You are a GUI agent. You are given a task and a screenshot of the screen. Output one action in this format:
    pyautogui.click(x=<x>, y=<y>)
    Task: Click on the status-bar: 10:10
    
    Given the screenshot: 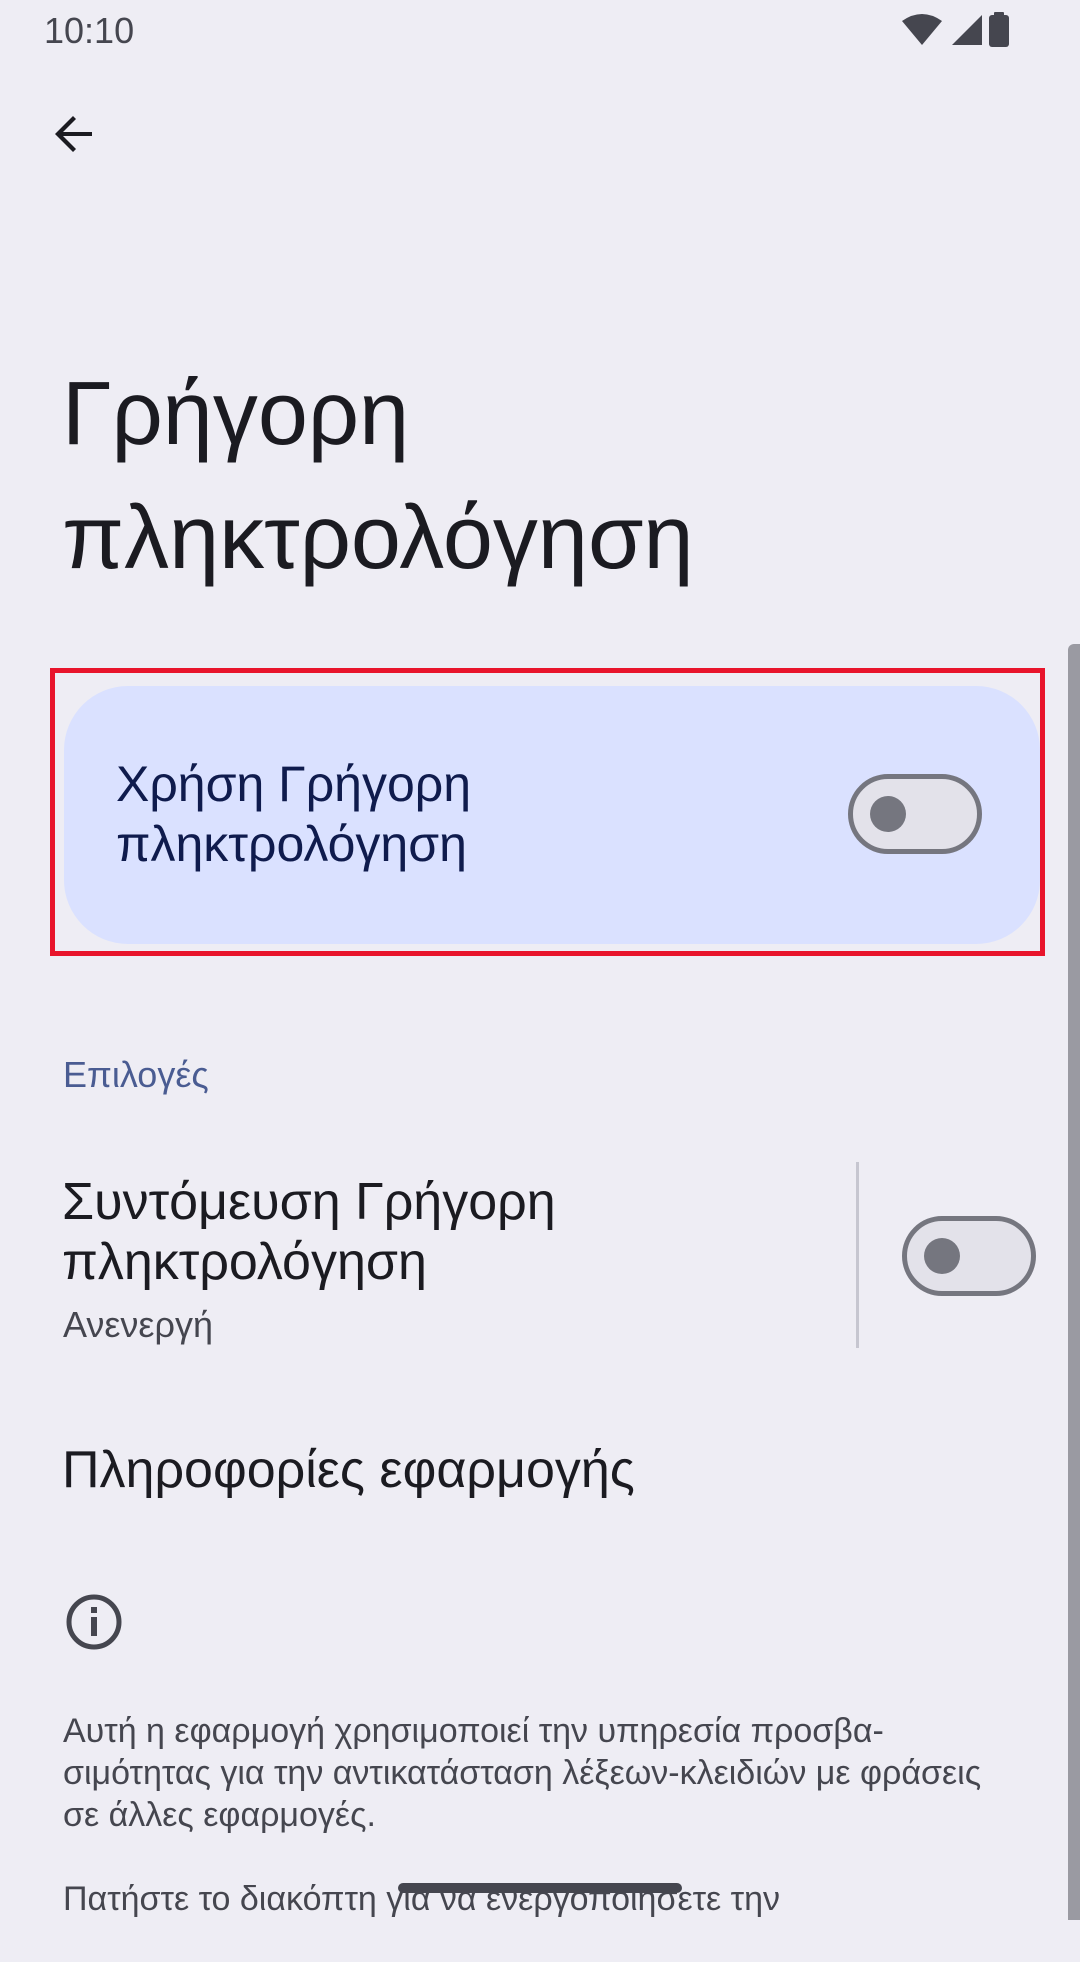 What is the action you would take?
    pyautogui.click(x=540, y=31)
    